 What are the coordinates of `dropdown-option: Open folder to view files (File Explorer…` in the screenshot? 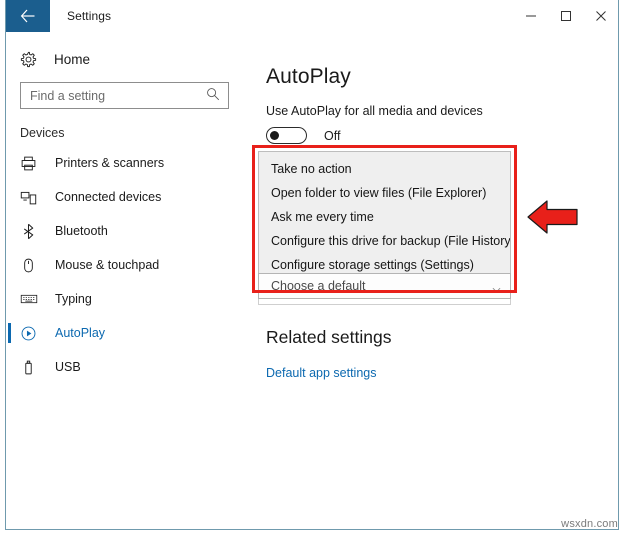 It's located at (384, 193).